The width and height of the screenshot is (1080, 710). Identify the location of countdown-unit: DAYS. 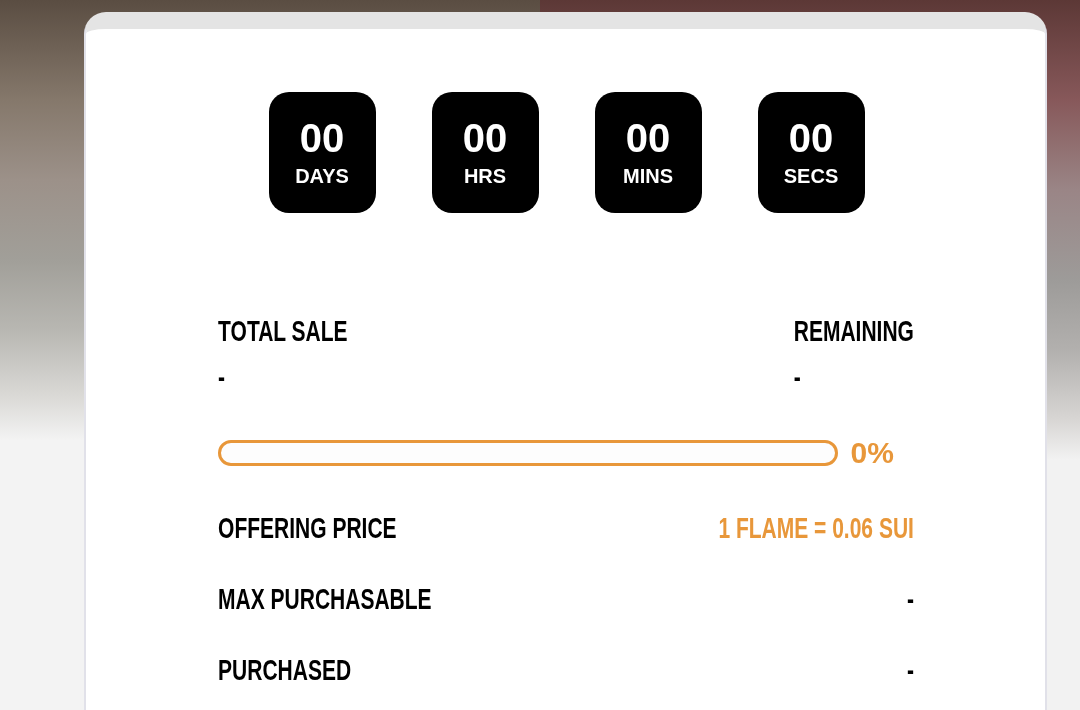
(322, 175).